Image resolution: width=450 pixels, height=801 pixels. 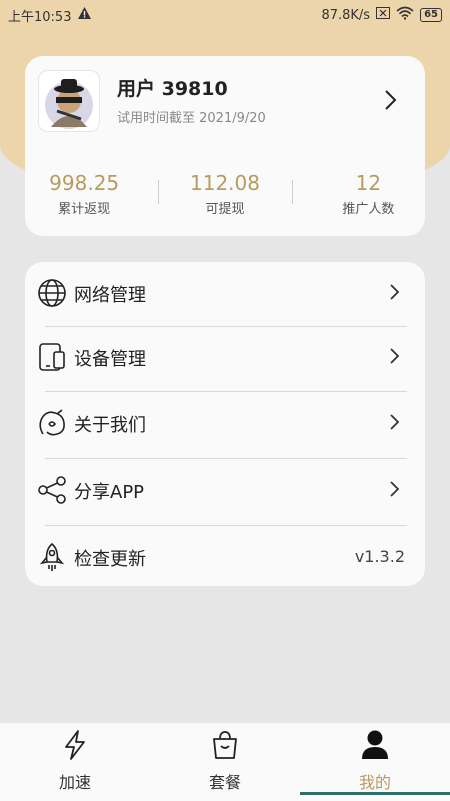 What do you see at coordinates (225, 747) in the screenshot?
I see `bag-icon` at bounding box center [225, 747].